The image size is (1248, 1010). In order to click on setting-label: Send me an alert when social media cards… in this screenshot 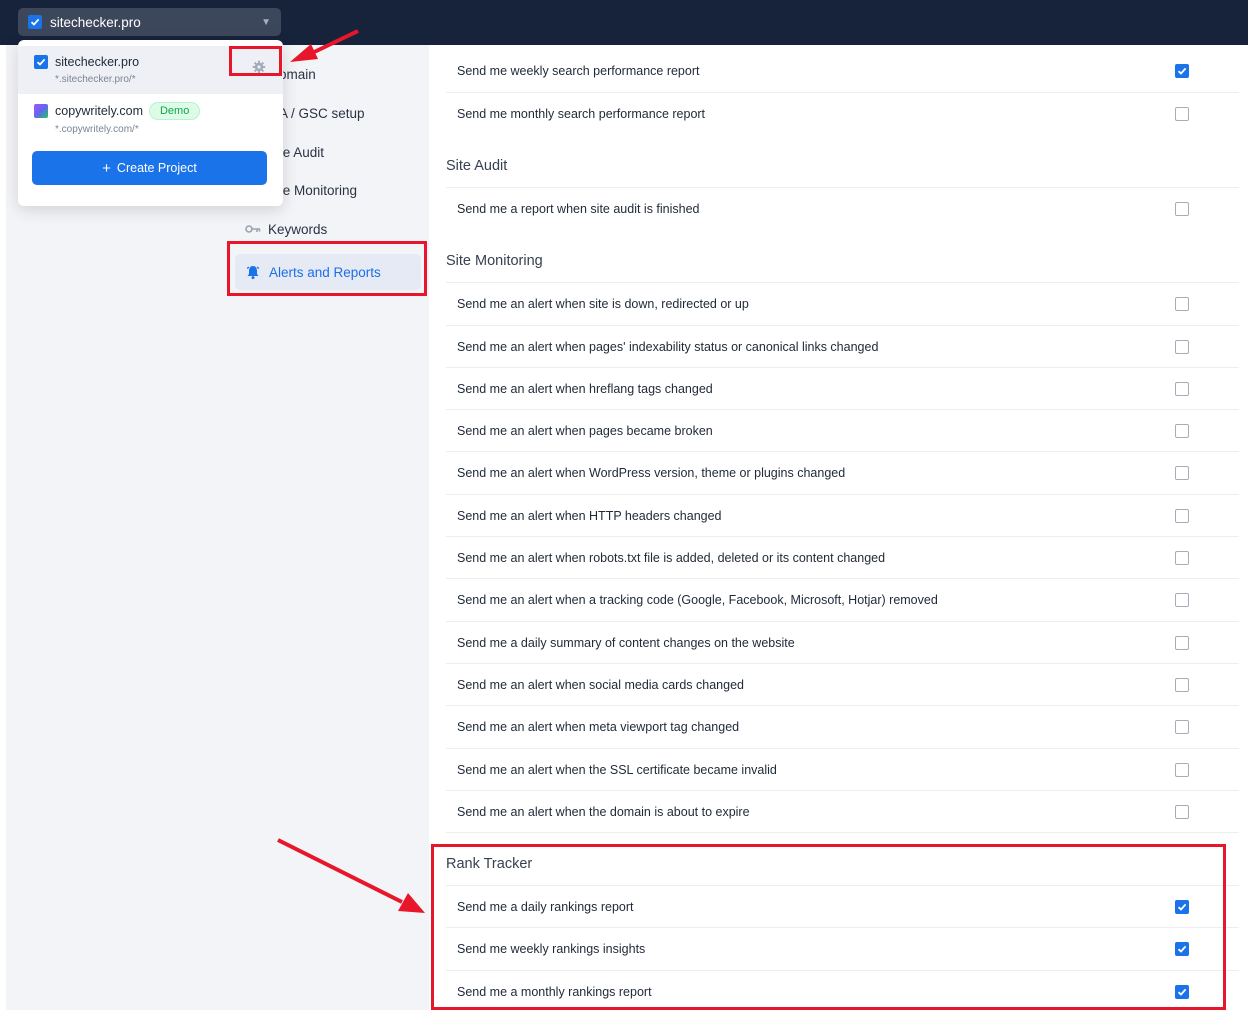, I will do `click(600, 684)`.